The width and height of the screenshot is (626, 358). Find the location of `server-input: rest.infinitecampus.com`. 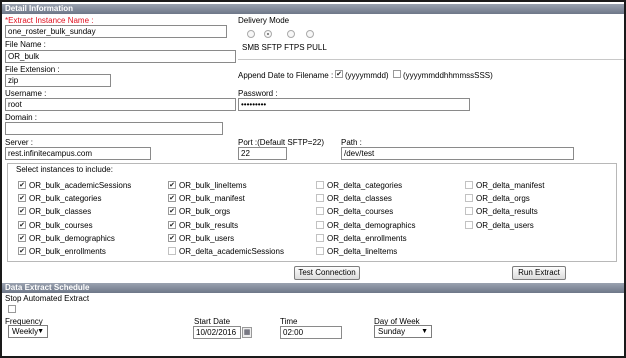

server-input: rest.infinitecampus.com is located at coordinates (78, 153).